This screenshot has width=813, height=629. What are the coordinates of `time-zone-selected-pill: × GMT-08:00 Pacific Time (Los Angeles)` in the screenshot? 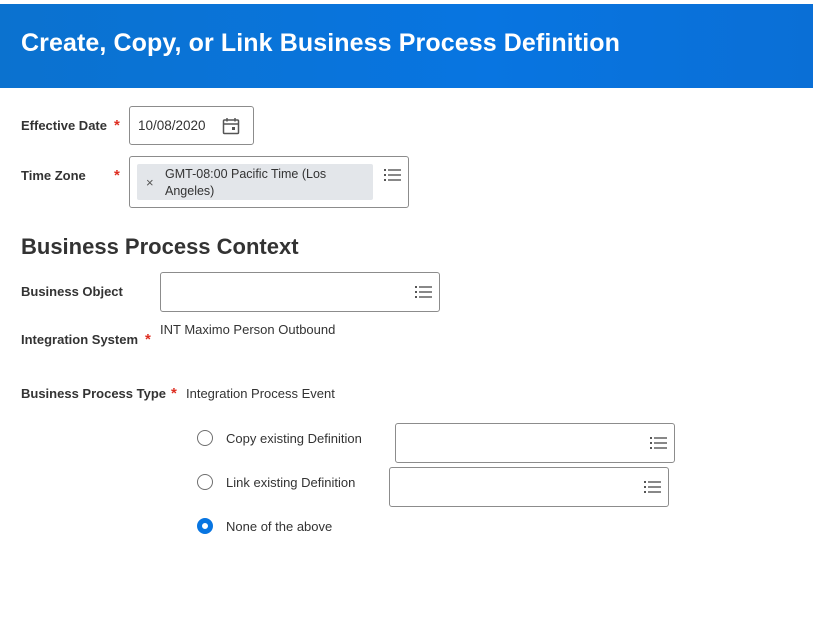 It's located at (255, 182).